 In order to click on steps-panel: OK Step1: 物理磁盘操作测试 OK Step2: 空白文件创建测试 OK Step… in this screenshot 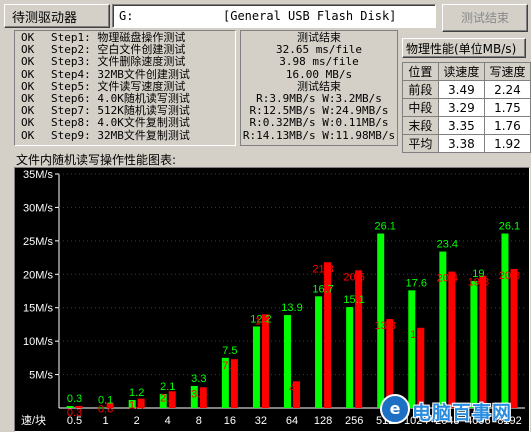, I will do `click(125, 88)`.